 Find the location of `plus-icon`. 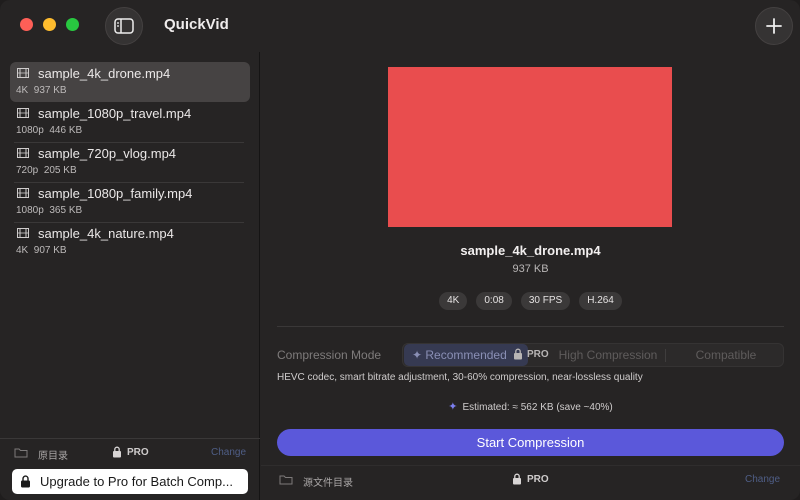

plus-icon is located at coordinates (774, 26).